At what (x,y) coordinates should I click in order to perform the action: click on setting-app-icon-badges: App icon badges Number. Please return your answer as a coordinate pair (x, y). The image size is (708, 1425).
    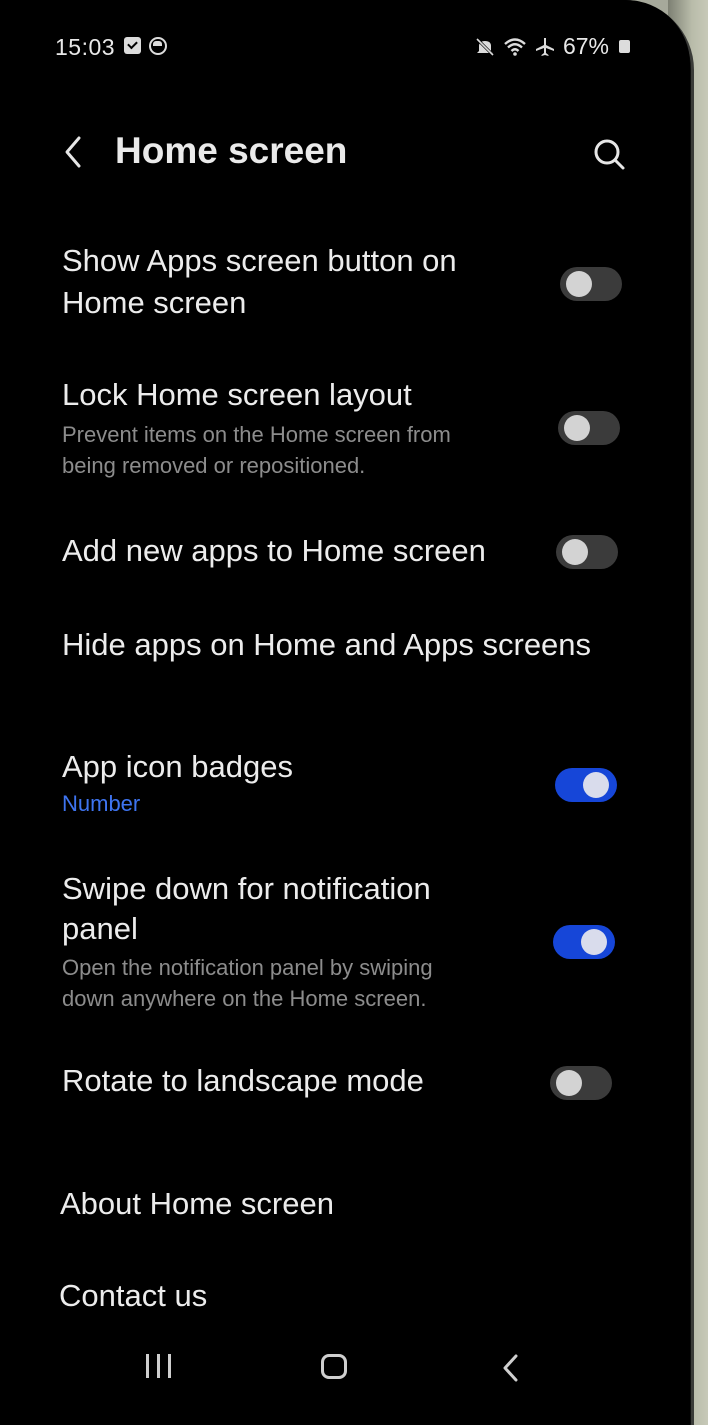
    Looking at the image, I should click on (345, 784).